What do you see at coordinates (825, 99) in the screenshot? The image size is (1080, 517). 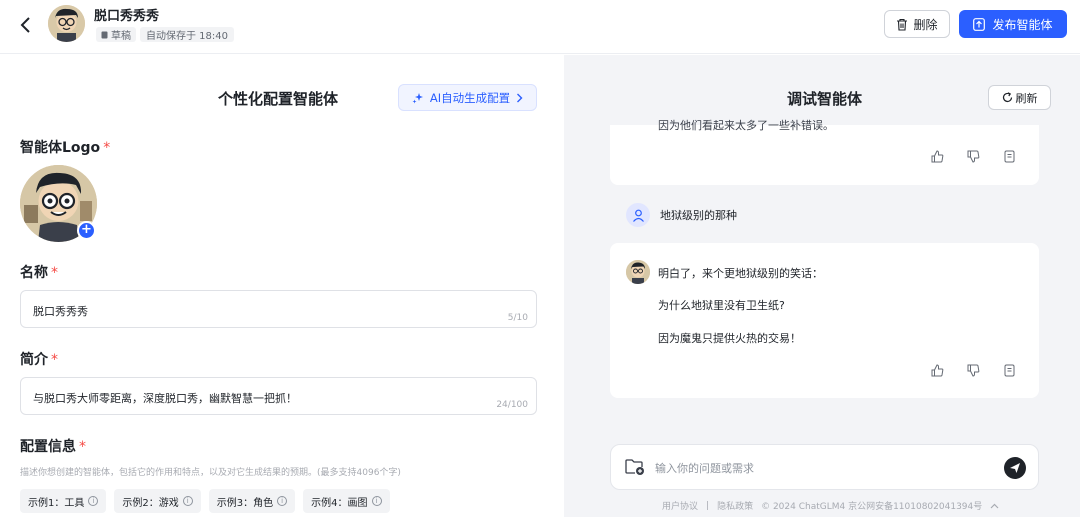 I see `debug-title: 调试智能体` at bounding box center [825, 99].